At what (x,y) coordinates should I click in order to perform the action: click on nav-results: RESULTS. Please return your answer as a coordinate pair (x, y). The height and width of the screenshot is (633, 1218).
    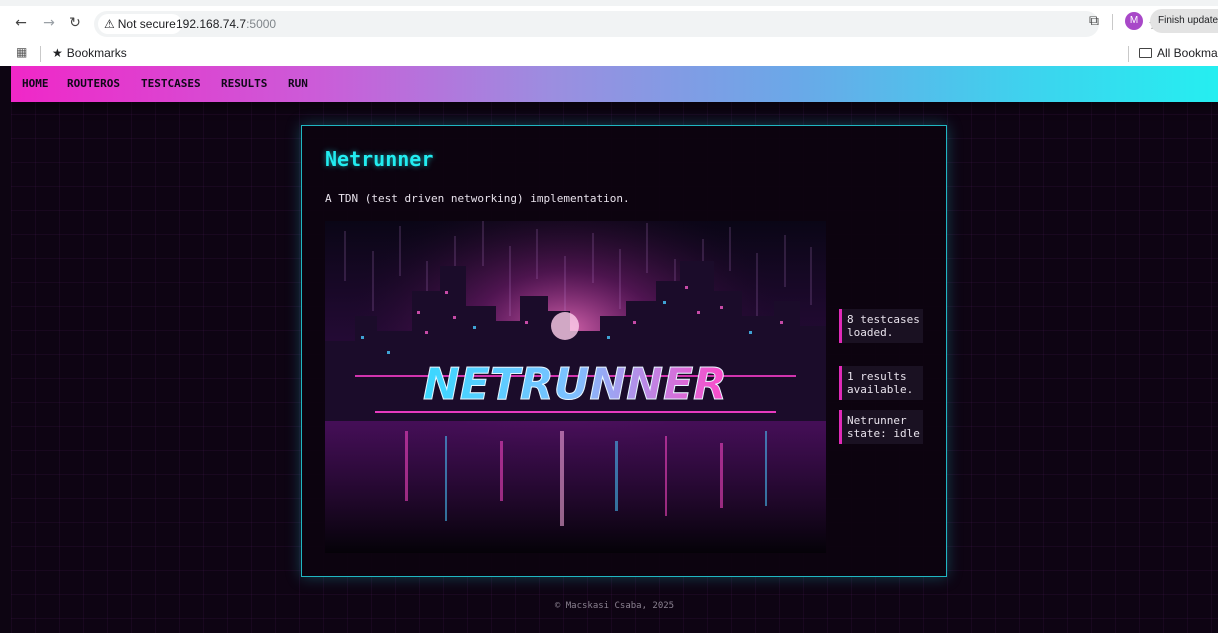
    Looking at the image, I should click on (244, 84).